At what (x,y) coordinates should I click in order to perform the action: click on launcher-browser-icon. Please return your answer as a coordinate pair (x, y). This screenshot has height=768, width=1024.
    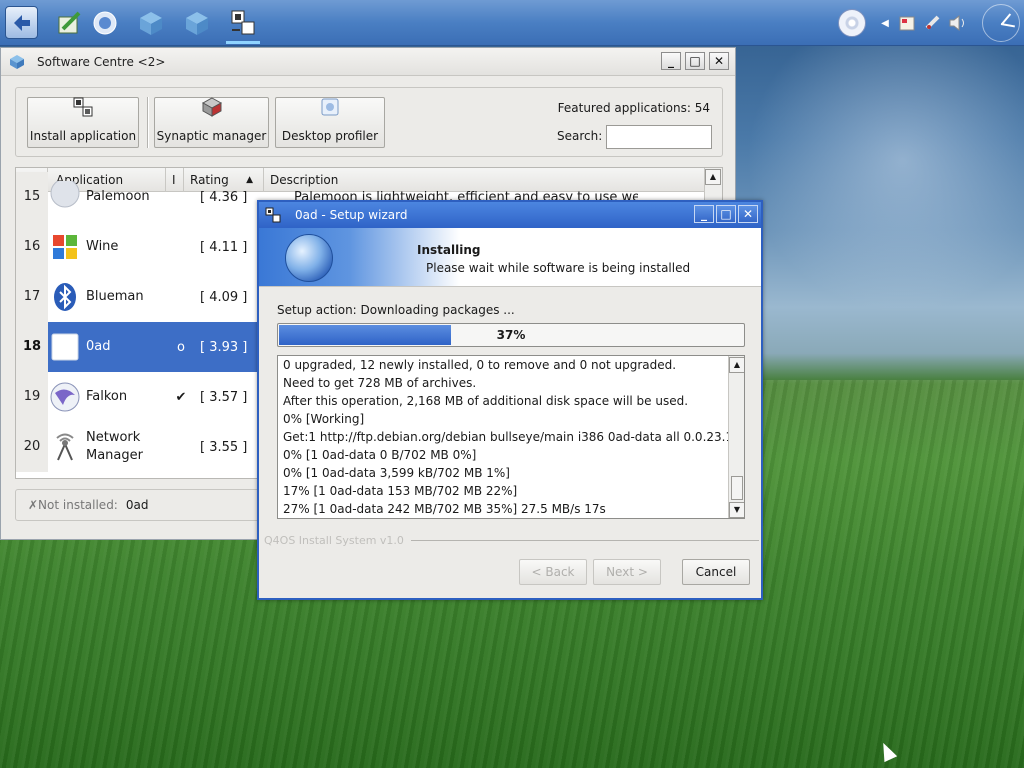
    Looking at the image, I should click on (105, 23).